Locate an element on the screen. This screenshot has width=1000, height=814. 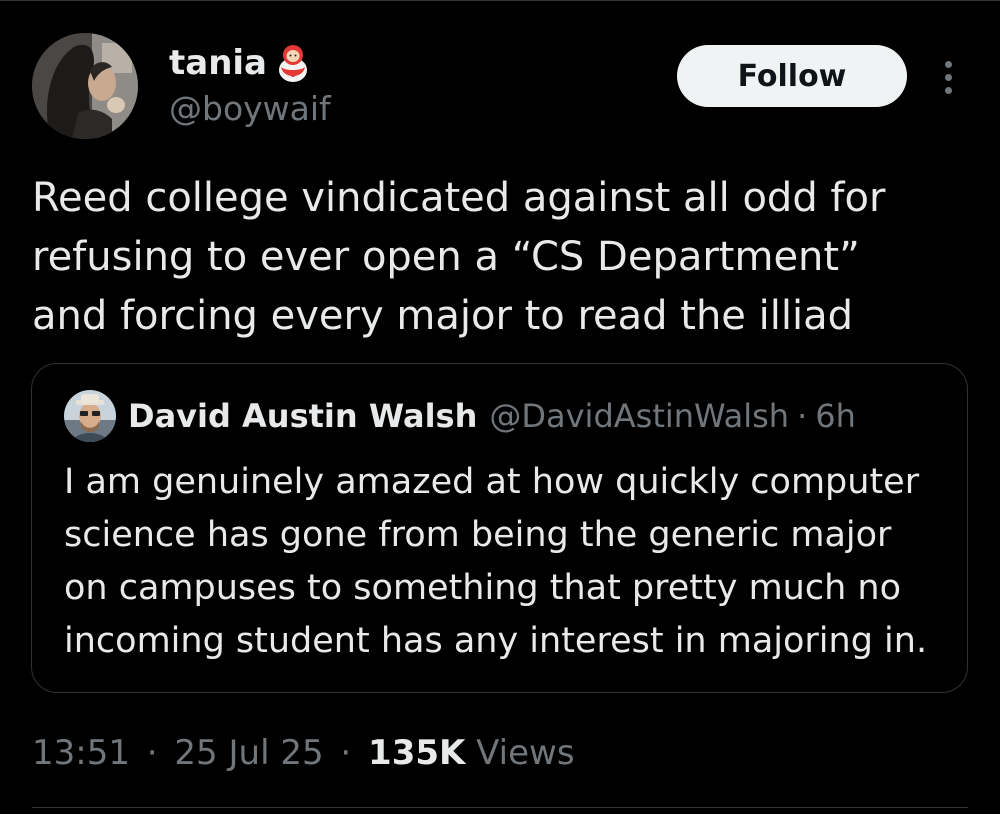
author-block: tania @boywaif is located at coordinates (250, 87).